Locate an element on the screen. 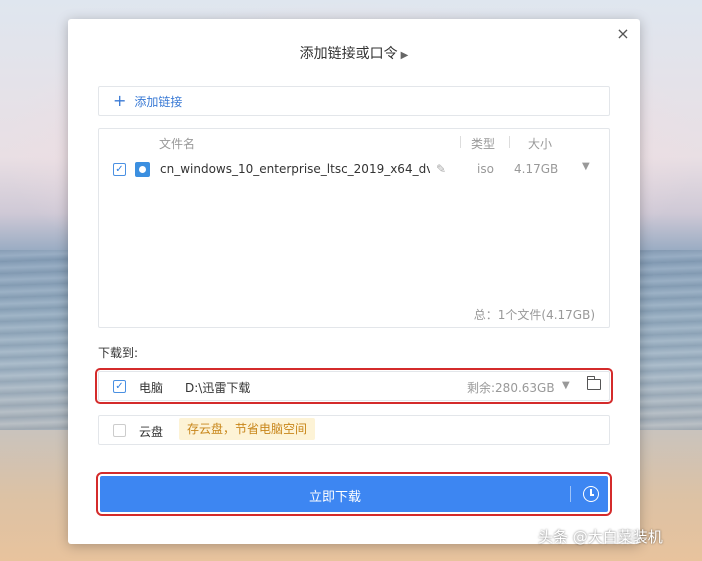  remaining-space: 剩余:280.63GB is located at coordinates (511, 388).